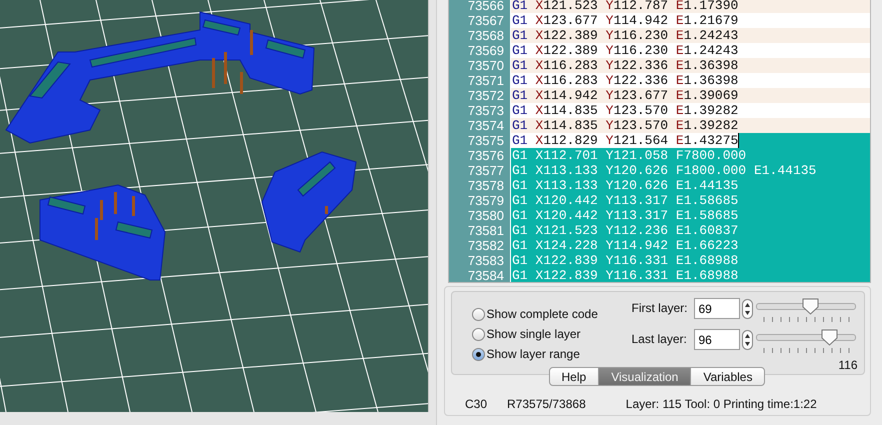  Describe the element at coordinates (542, 314) in the screenshot. I see `radio-label: Show complete code` at that location.